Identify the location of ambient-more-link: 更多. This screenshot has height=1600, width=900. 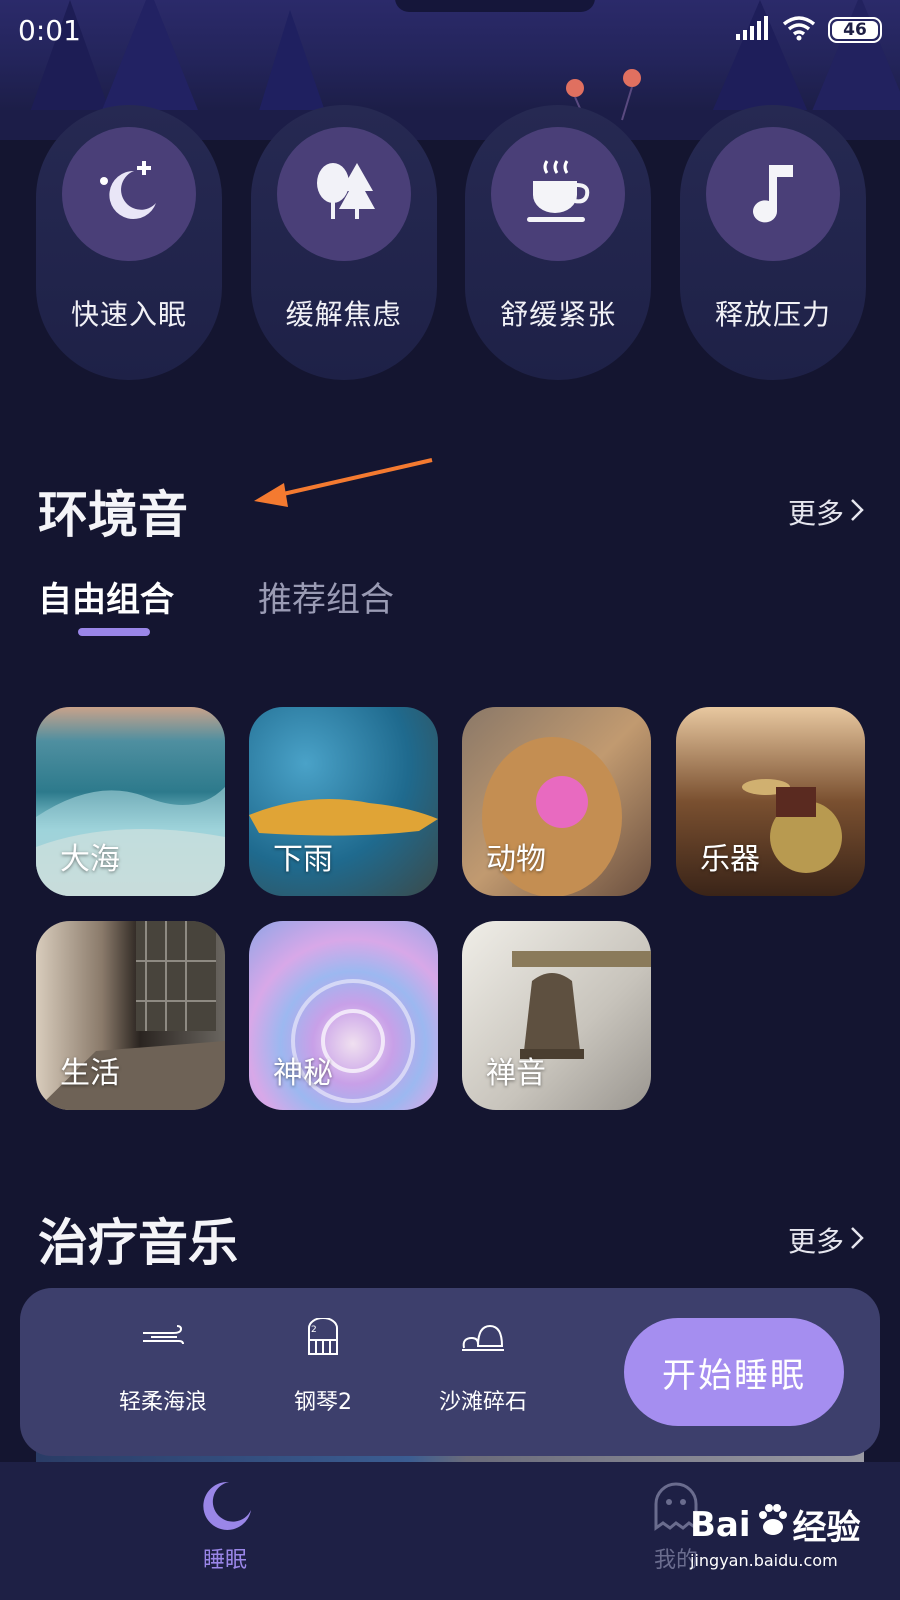
(826, 512).